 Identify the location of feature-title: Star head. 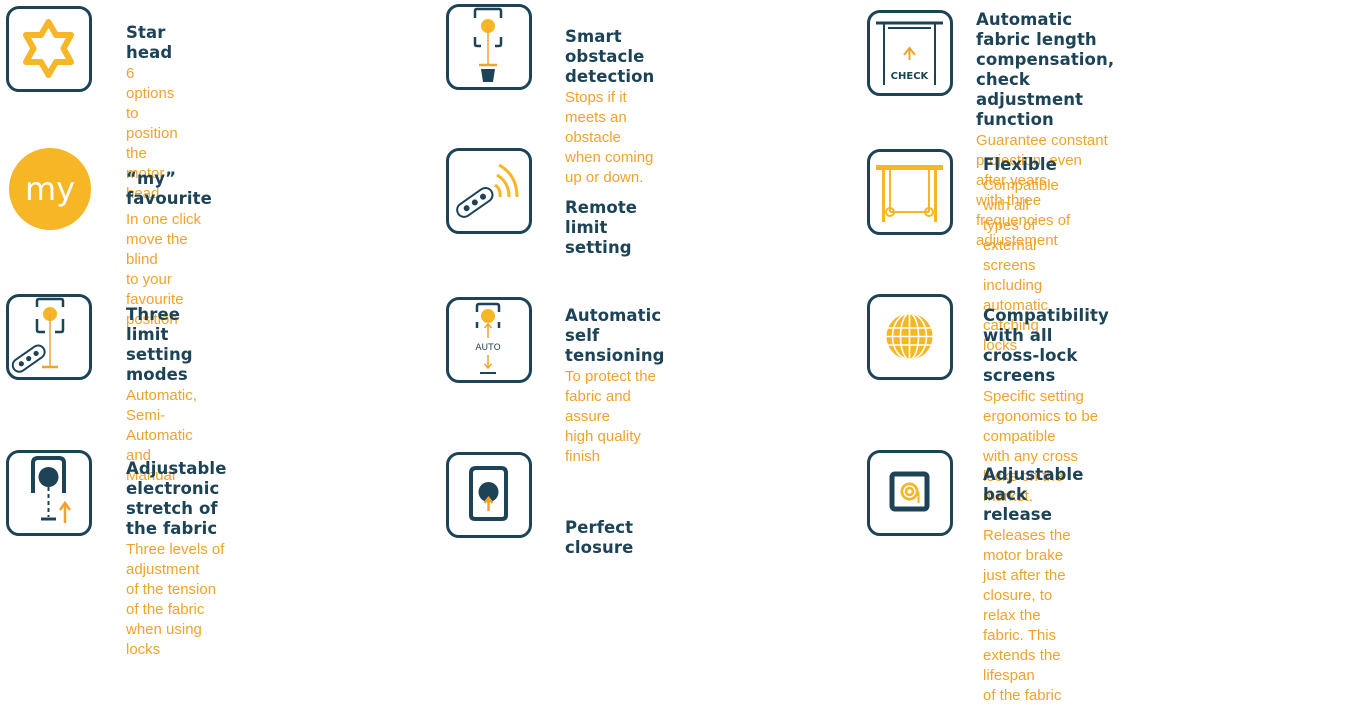
(149, 42).